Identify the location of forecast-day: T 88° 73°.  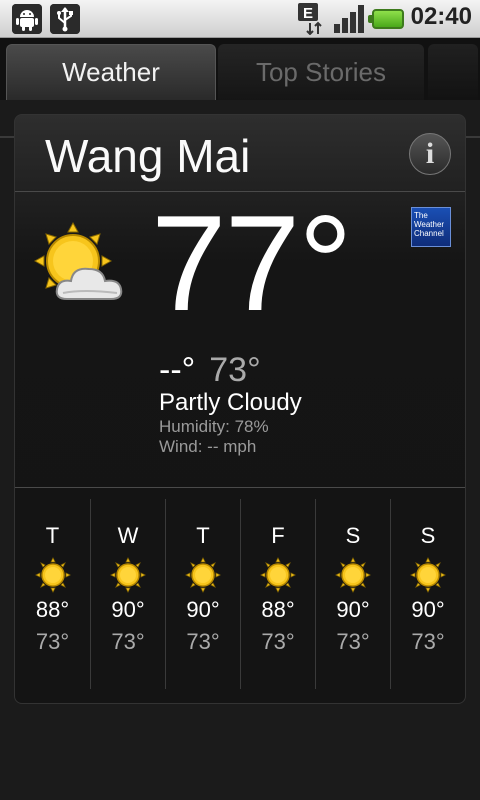
(52, 594).